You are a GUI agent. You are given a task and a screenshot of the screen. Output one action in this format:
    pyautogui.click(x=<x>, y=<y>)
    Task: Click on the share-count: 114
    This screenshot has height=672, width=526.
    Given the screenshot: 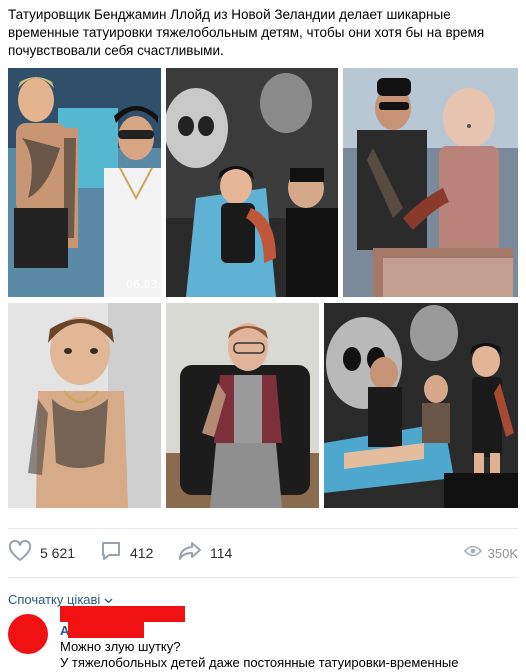 What is the action you would take?
    pyautogui.click(x=221, y=553)
    